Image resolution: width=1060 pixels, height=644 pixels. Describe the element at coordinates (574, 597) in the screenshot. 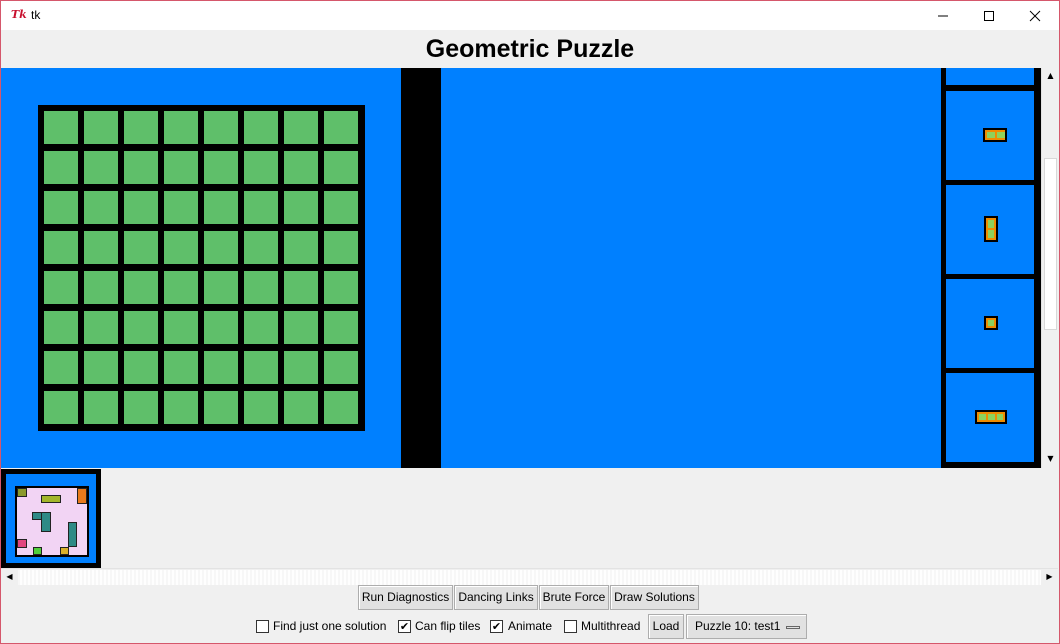

I see `brute-force-button: Brute Force` at that location.